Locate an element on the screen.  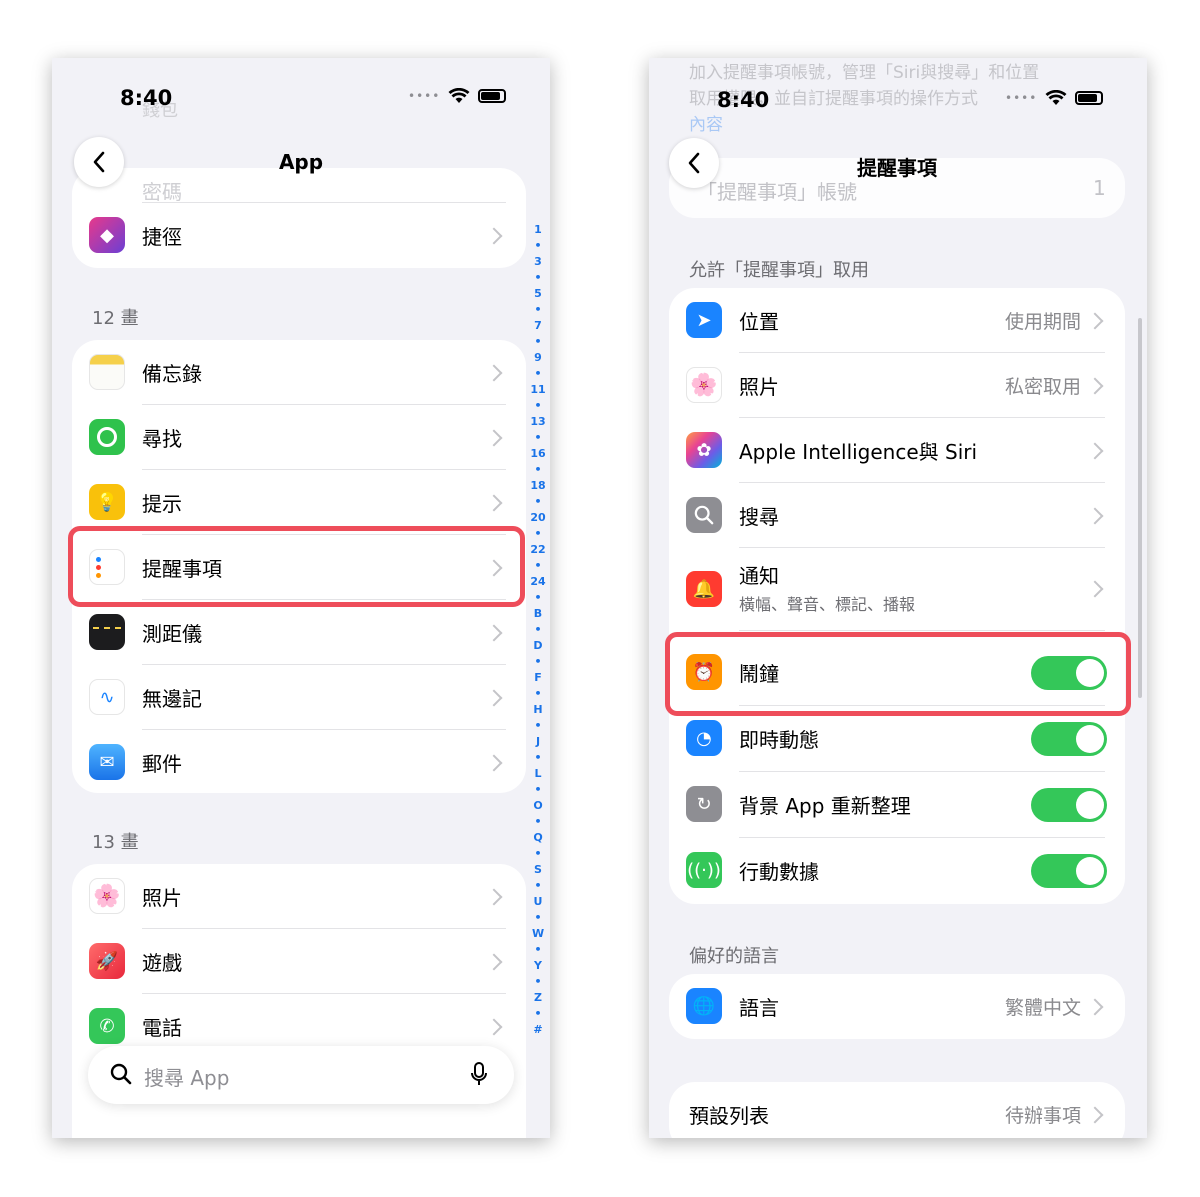
index-letter: H is located at coordinates (537, 710).